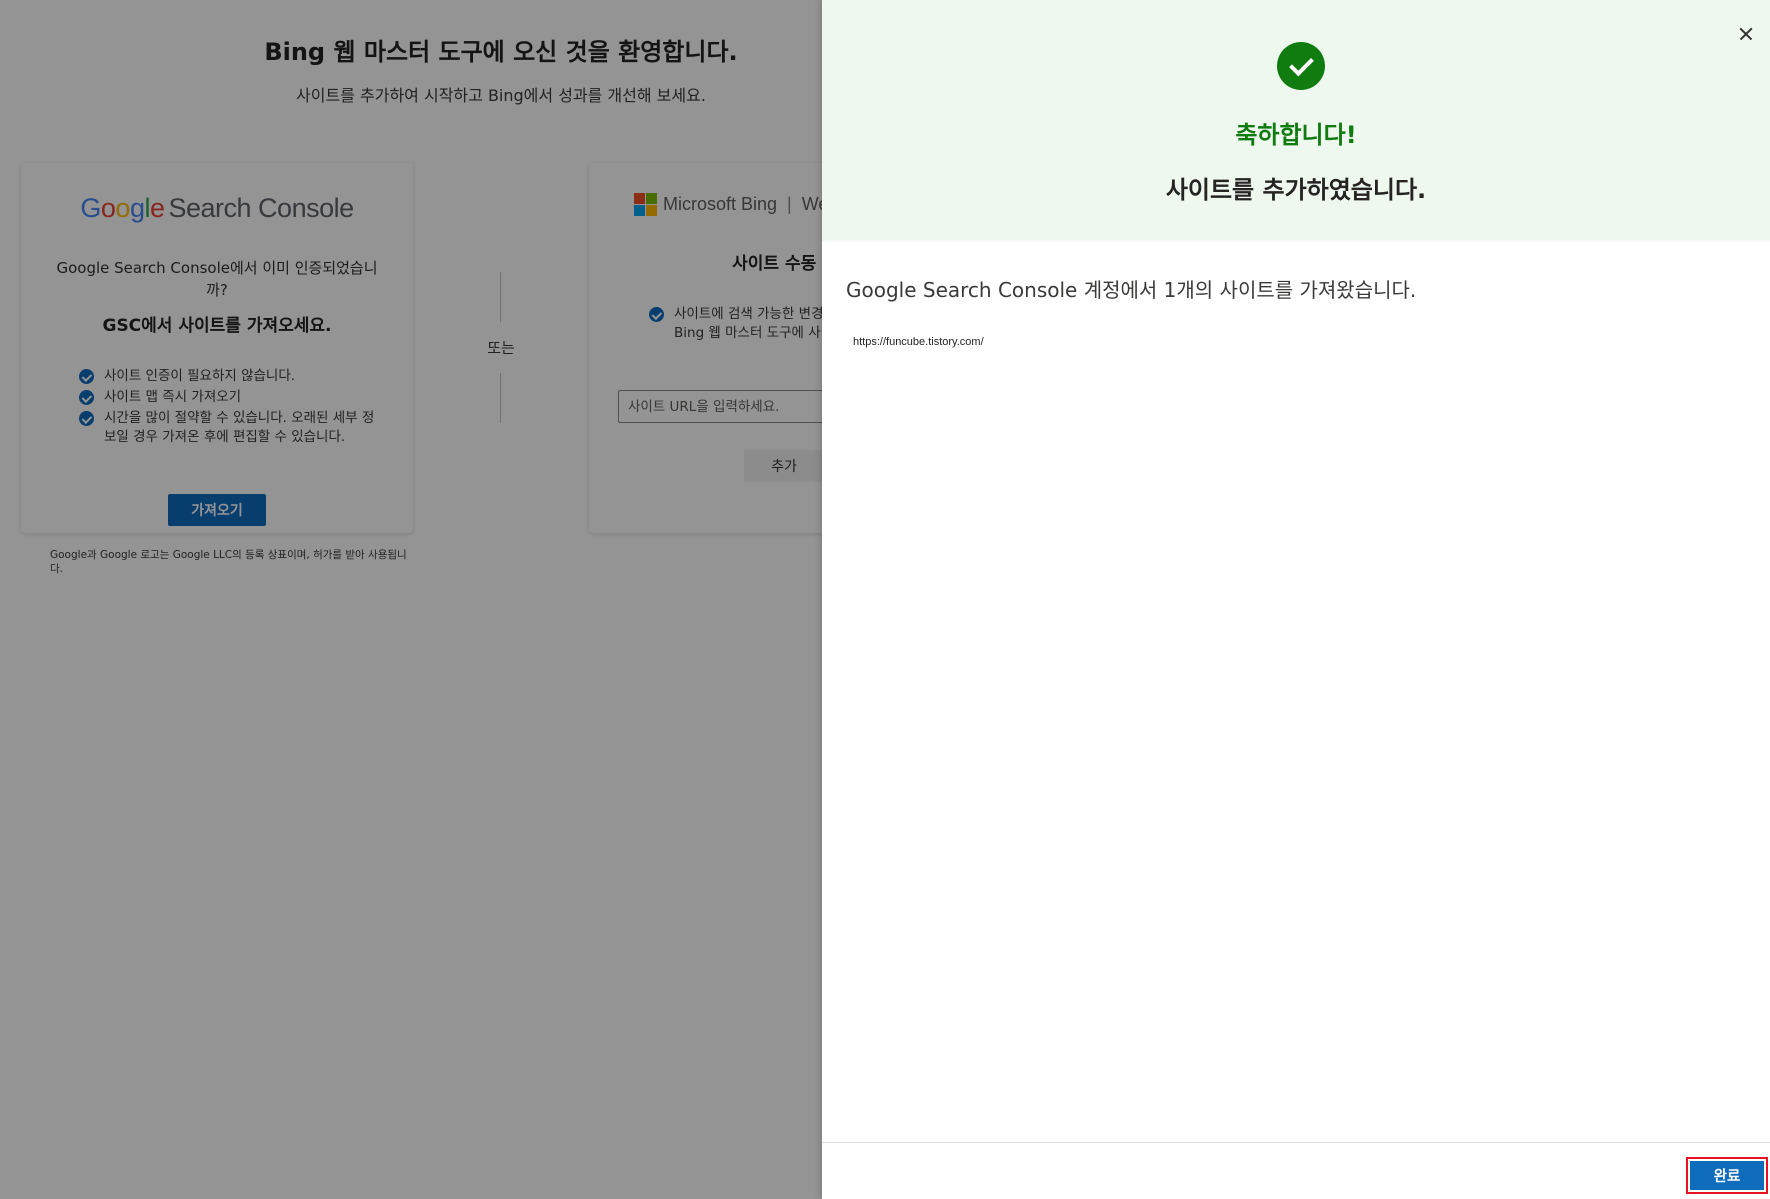  Describe the element at coordinates (1296, 1142) in the screenshot. I see `footer-divider` at that location.